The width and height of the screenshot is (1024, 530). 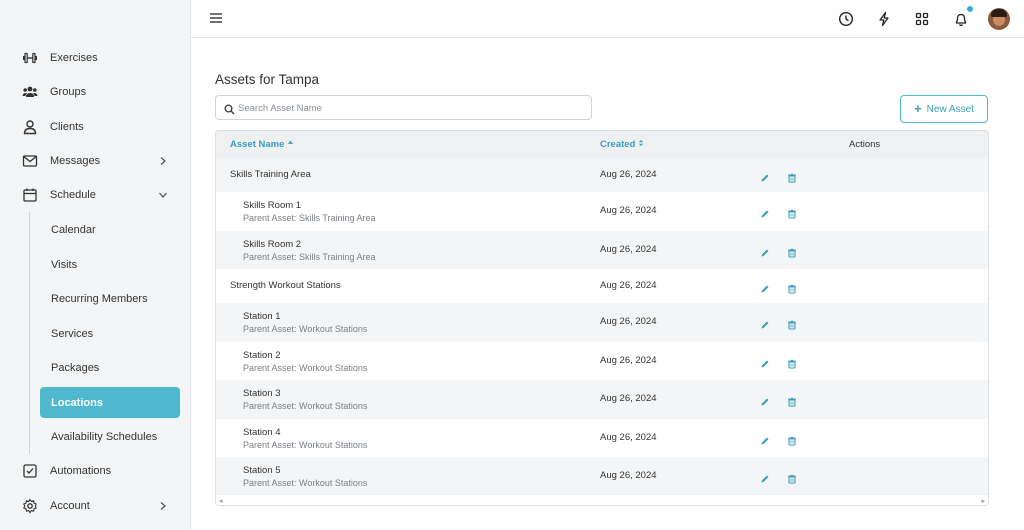 I want to click on sidebar-item-label: Recurring Members, so click(x=99, y=298).